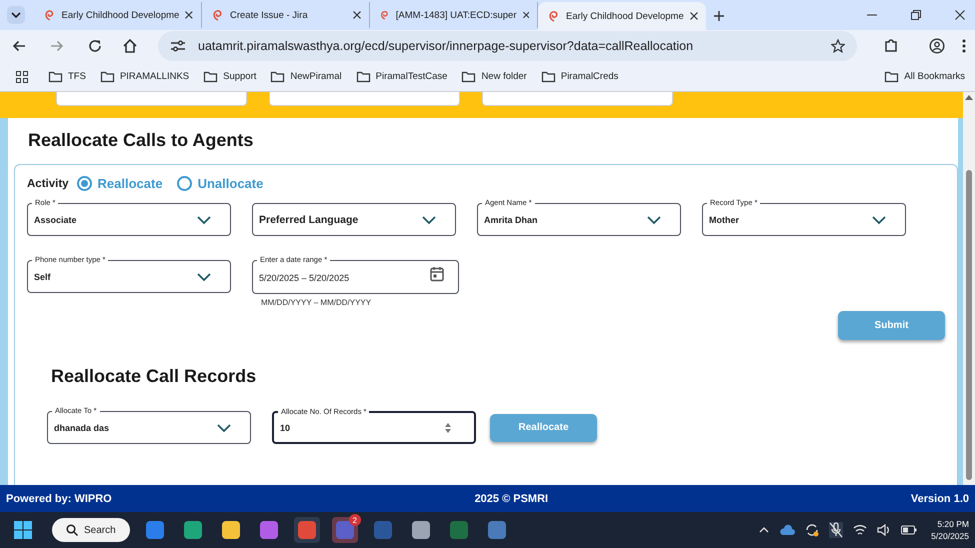 The image size is (975, 548). What do you see at coordinates (838, 46) in the screenshot?
I see `star-icon` at bounding box center [838, 46].